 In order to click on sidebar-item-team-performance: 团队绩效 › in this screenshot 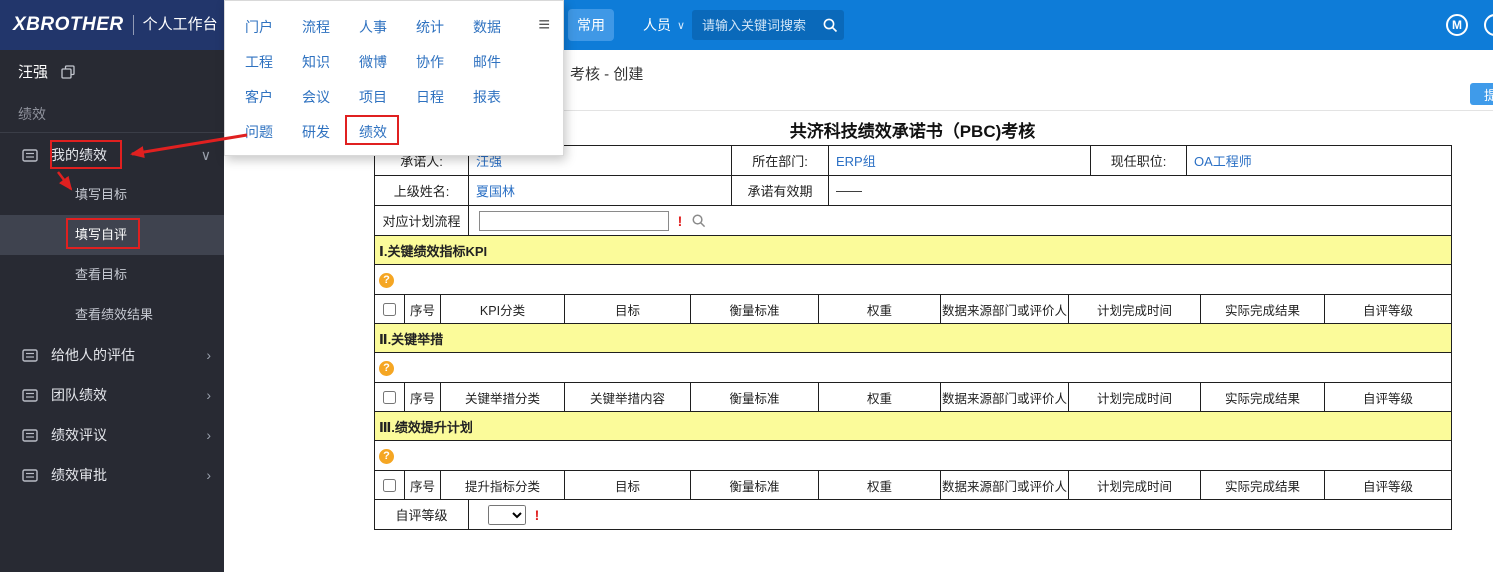, I will do `click(112, 395)`.